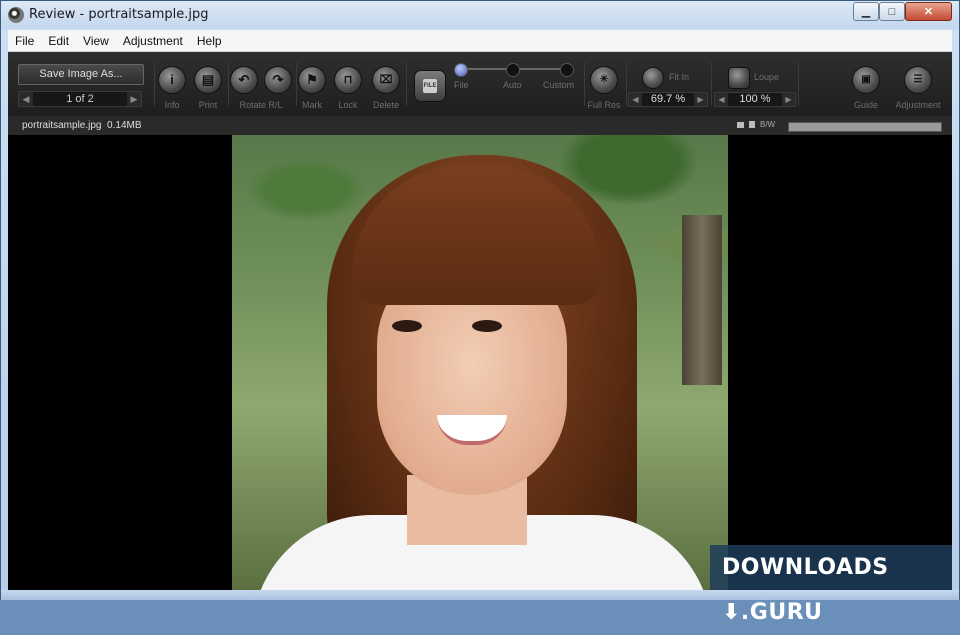 The width and height of the screenshot is (960, 635). What do you see at coordinates (119, 14) in the screenshot?
I see `window-title: Review - portraitsample.jpg` at bounding box center [119, 14].